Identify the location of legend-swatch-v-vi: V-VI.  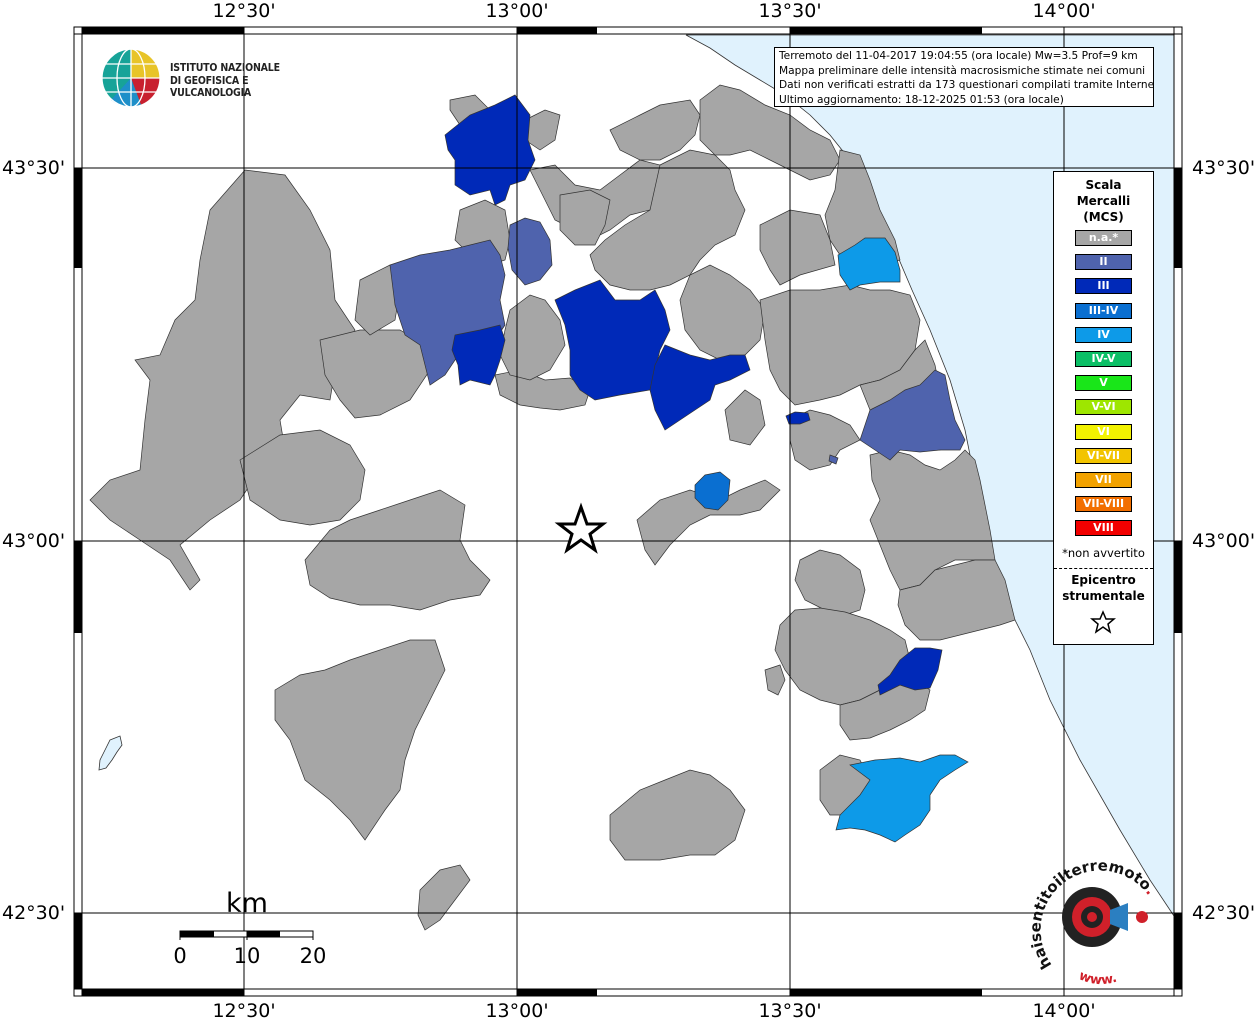
(1103, 407).